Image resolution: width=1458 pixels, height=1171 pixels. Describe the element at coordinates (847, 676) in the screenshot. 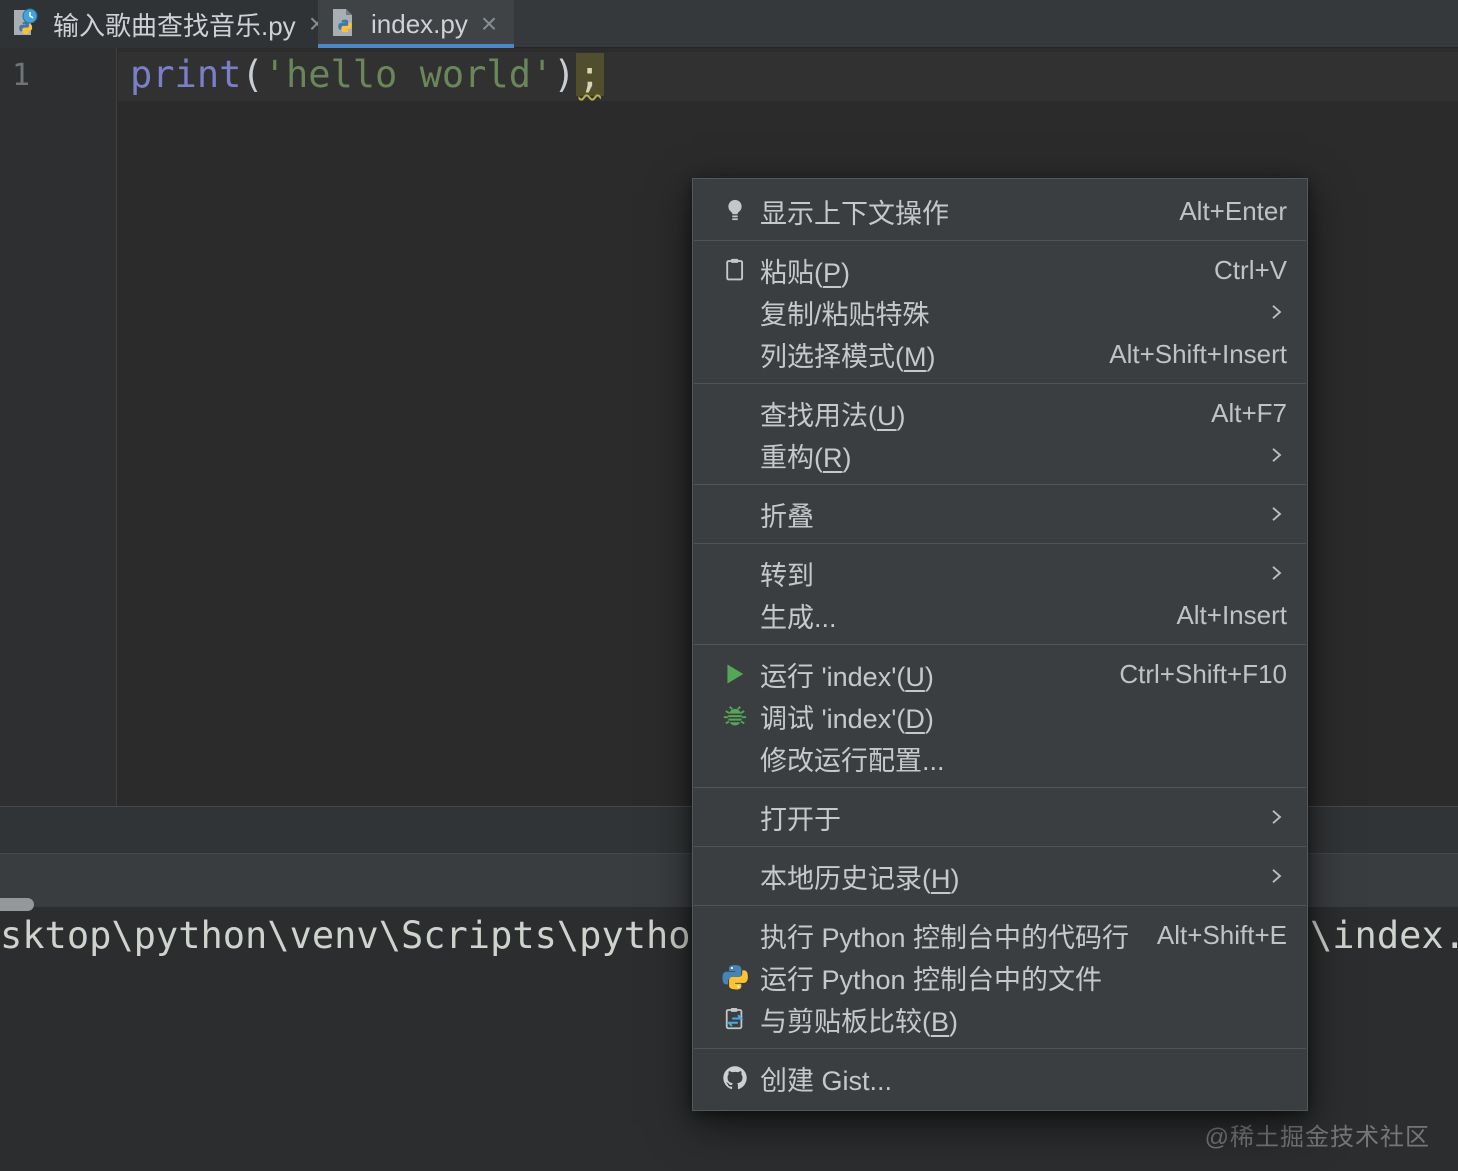

I see `menu-item-label: 运行 'index'(U)` at that location.